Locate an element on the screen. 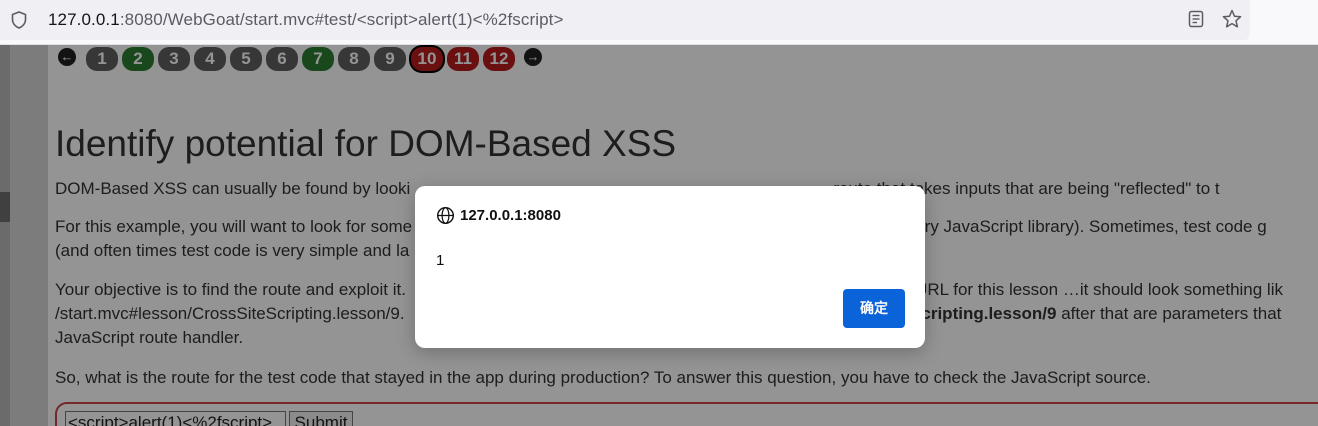  ok-button: 确定 is located at coordinates (874, 308).